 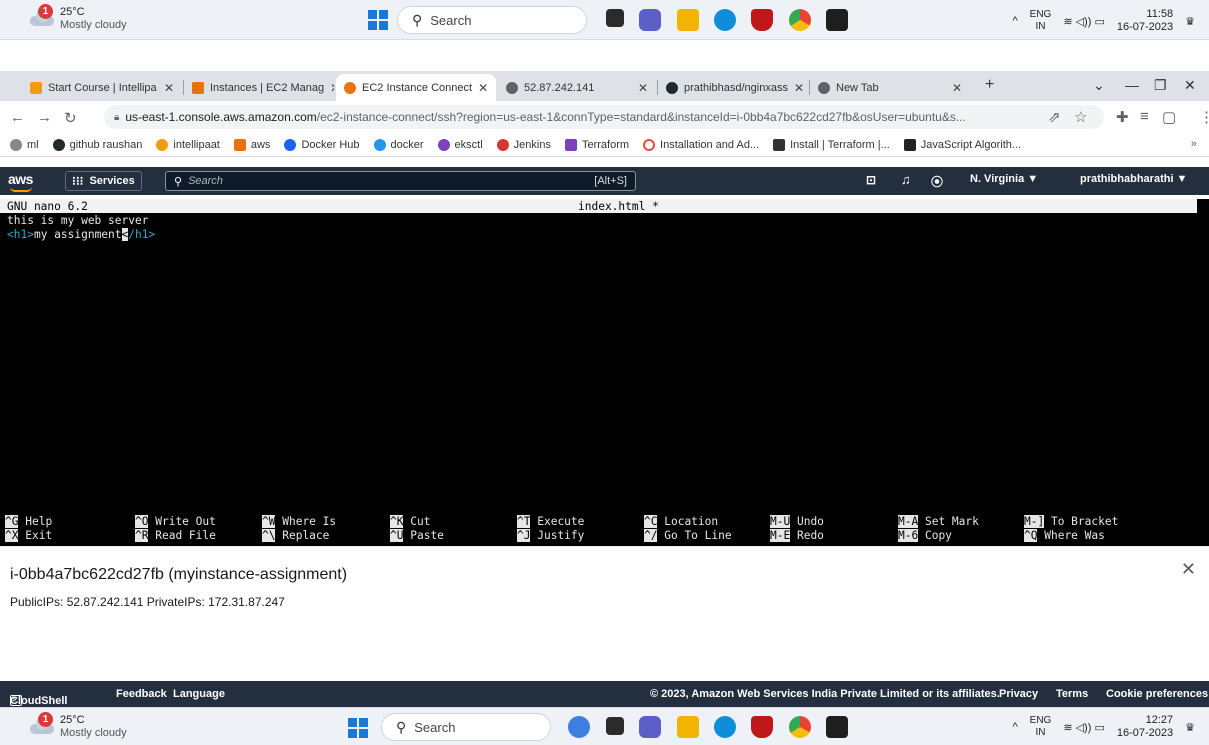 What do you see at coordinates (141, 694) in the screenshot?
I see `feedback-link: Feedback` at bounding box center [141, 694].